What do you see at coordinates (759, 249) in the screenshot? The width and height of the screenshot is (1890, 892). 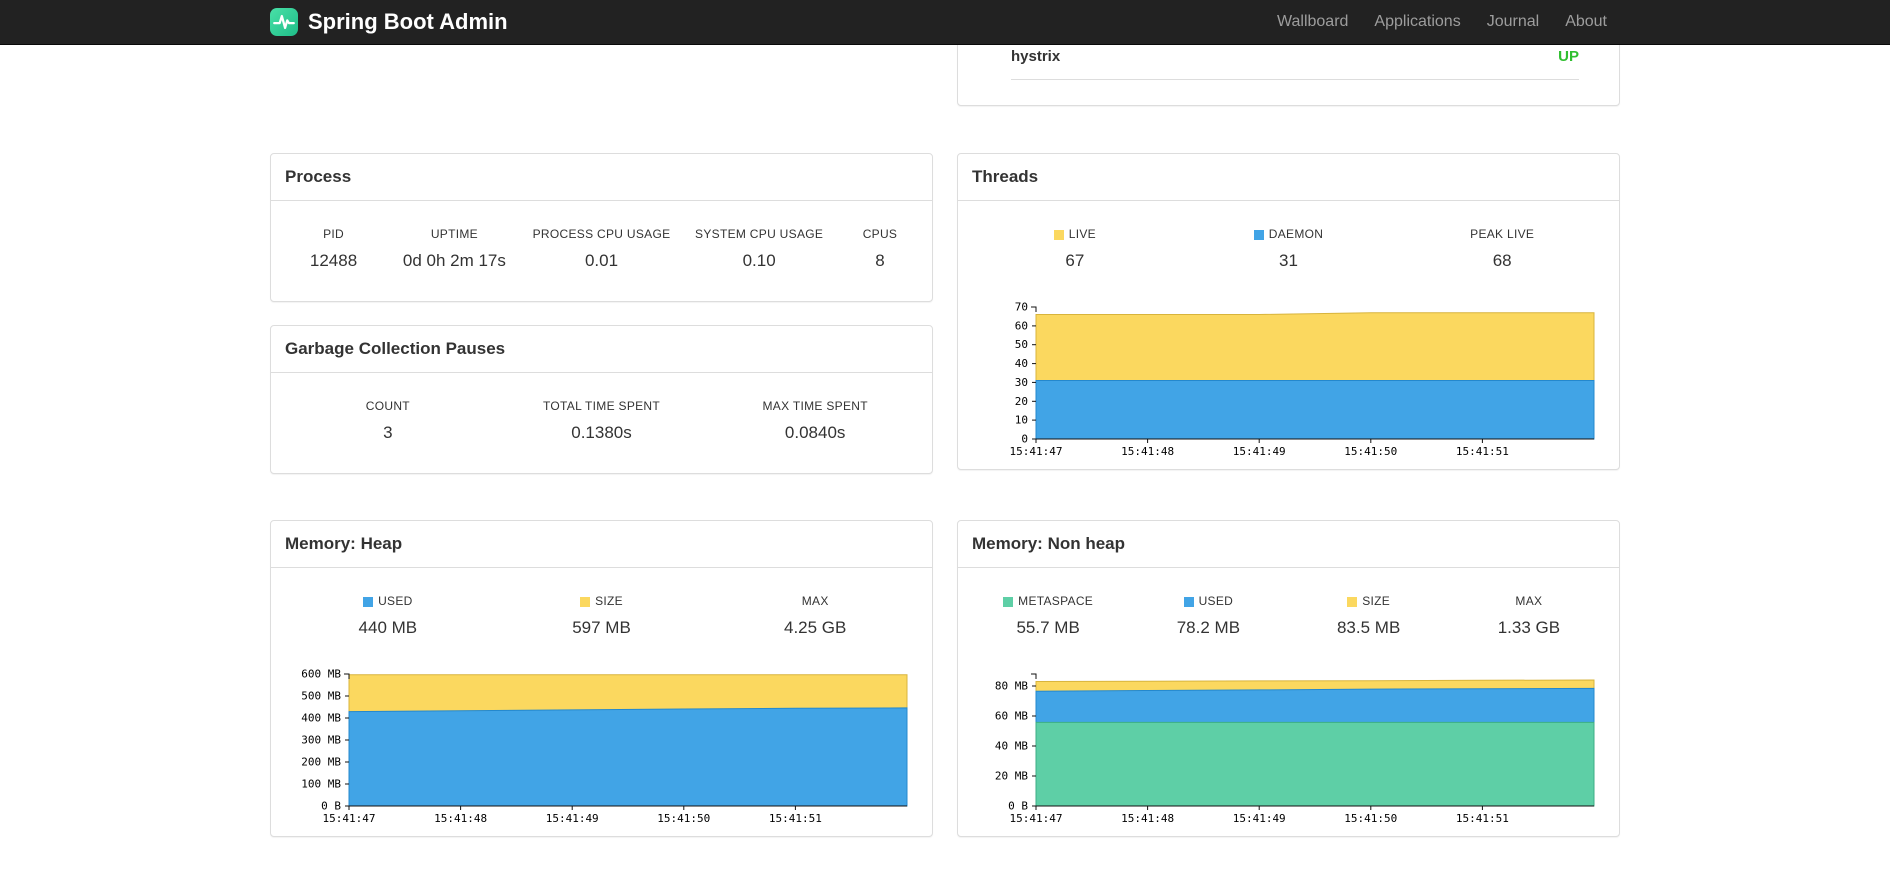 I see `stat-system-cpu: SYSTEM CPU USAGE 0.10` at bounding box center [759, 249].